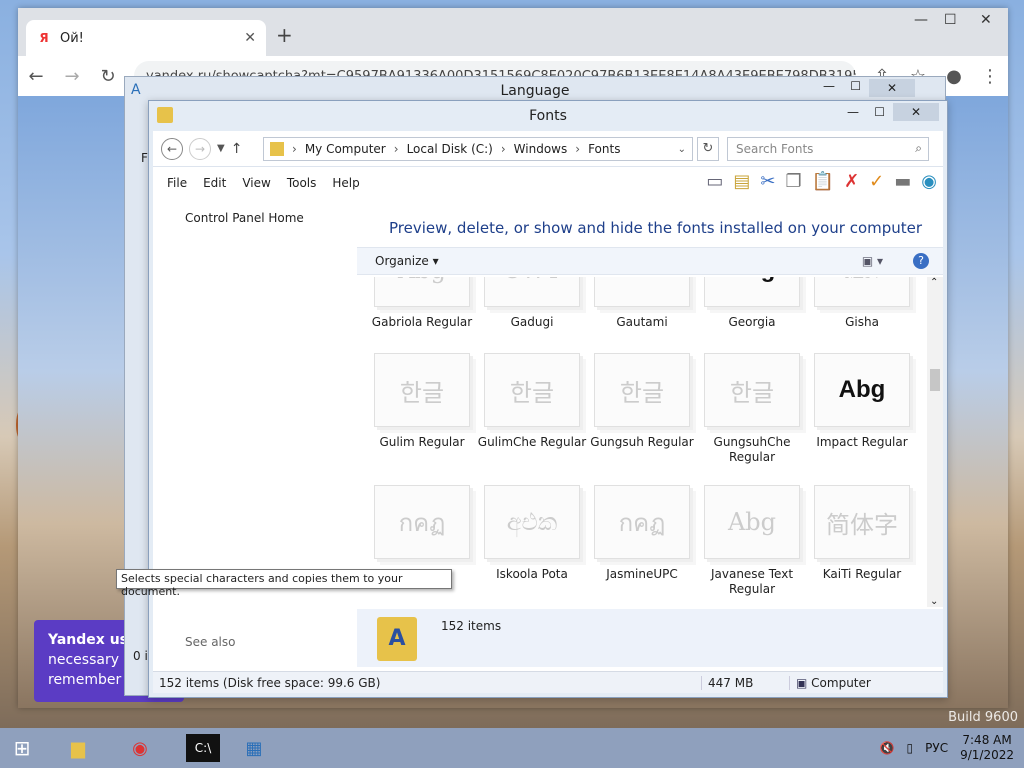 The height and width of the screenshot is (768, 1024). Describe the element at coordinates (642, 574) in the screenshot. I see `font-name: JasmineUPC` at that location.